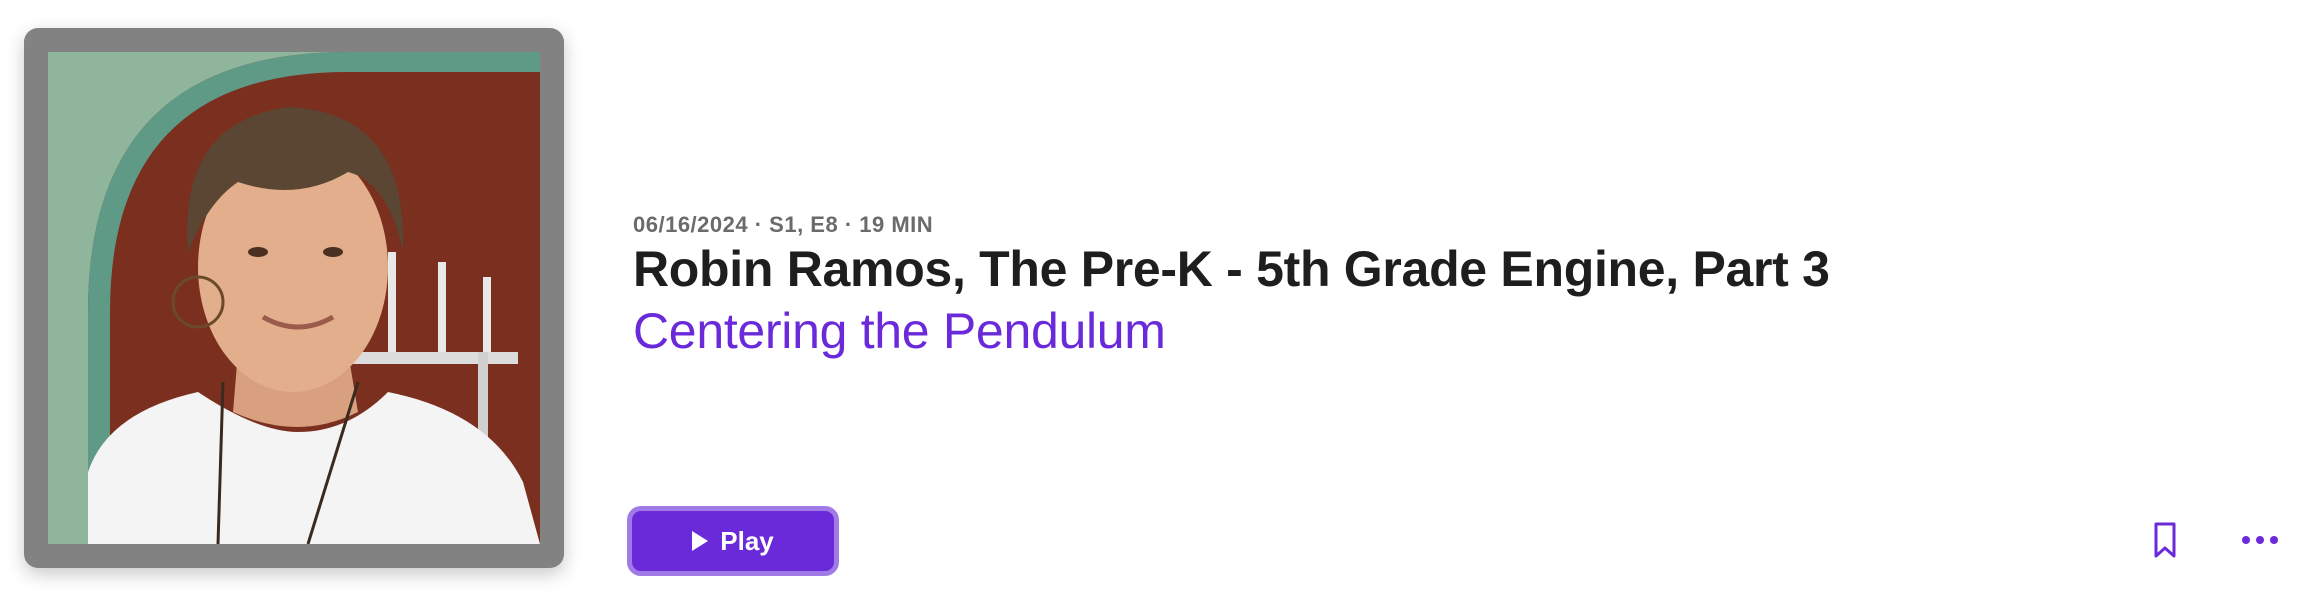 The height and width of the screenshot is (600, 2300). I want to click on bookmark-button, so click(2165, 540).